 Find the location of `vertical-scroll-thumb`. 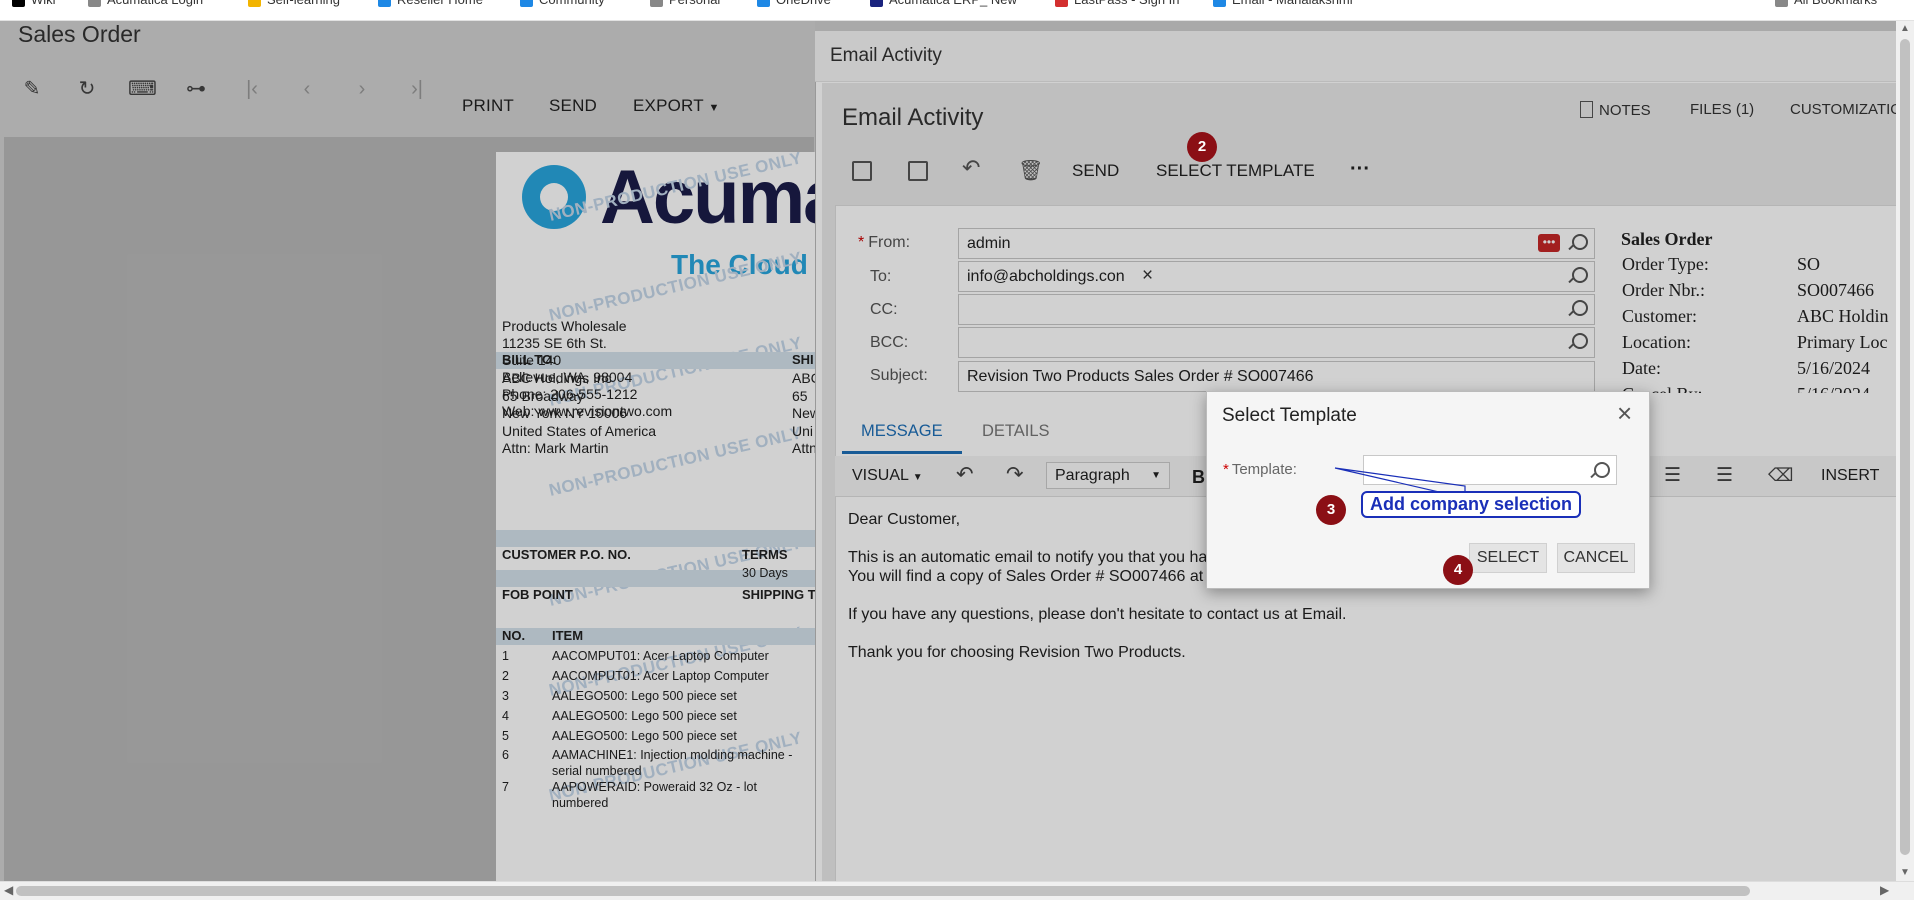

vertical-scroll-thumb is located at coordinates (1905, 447).